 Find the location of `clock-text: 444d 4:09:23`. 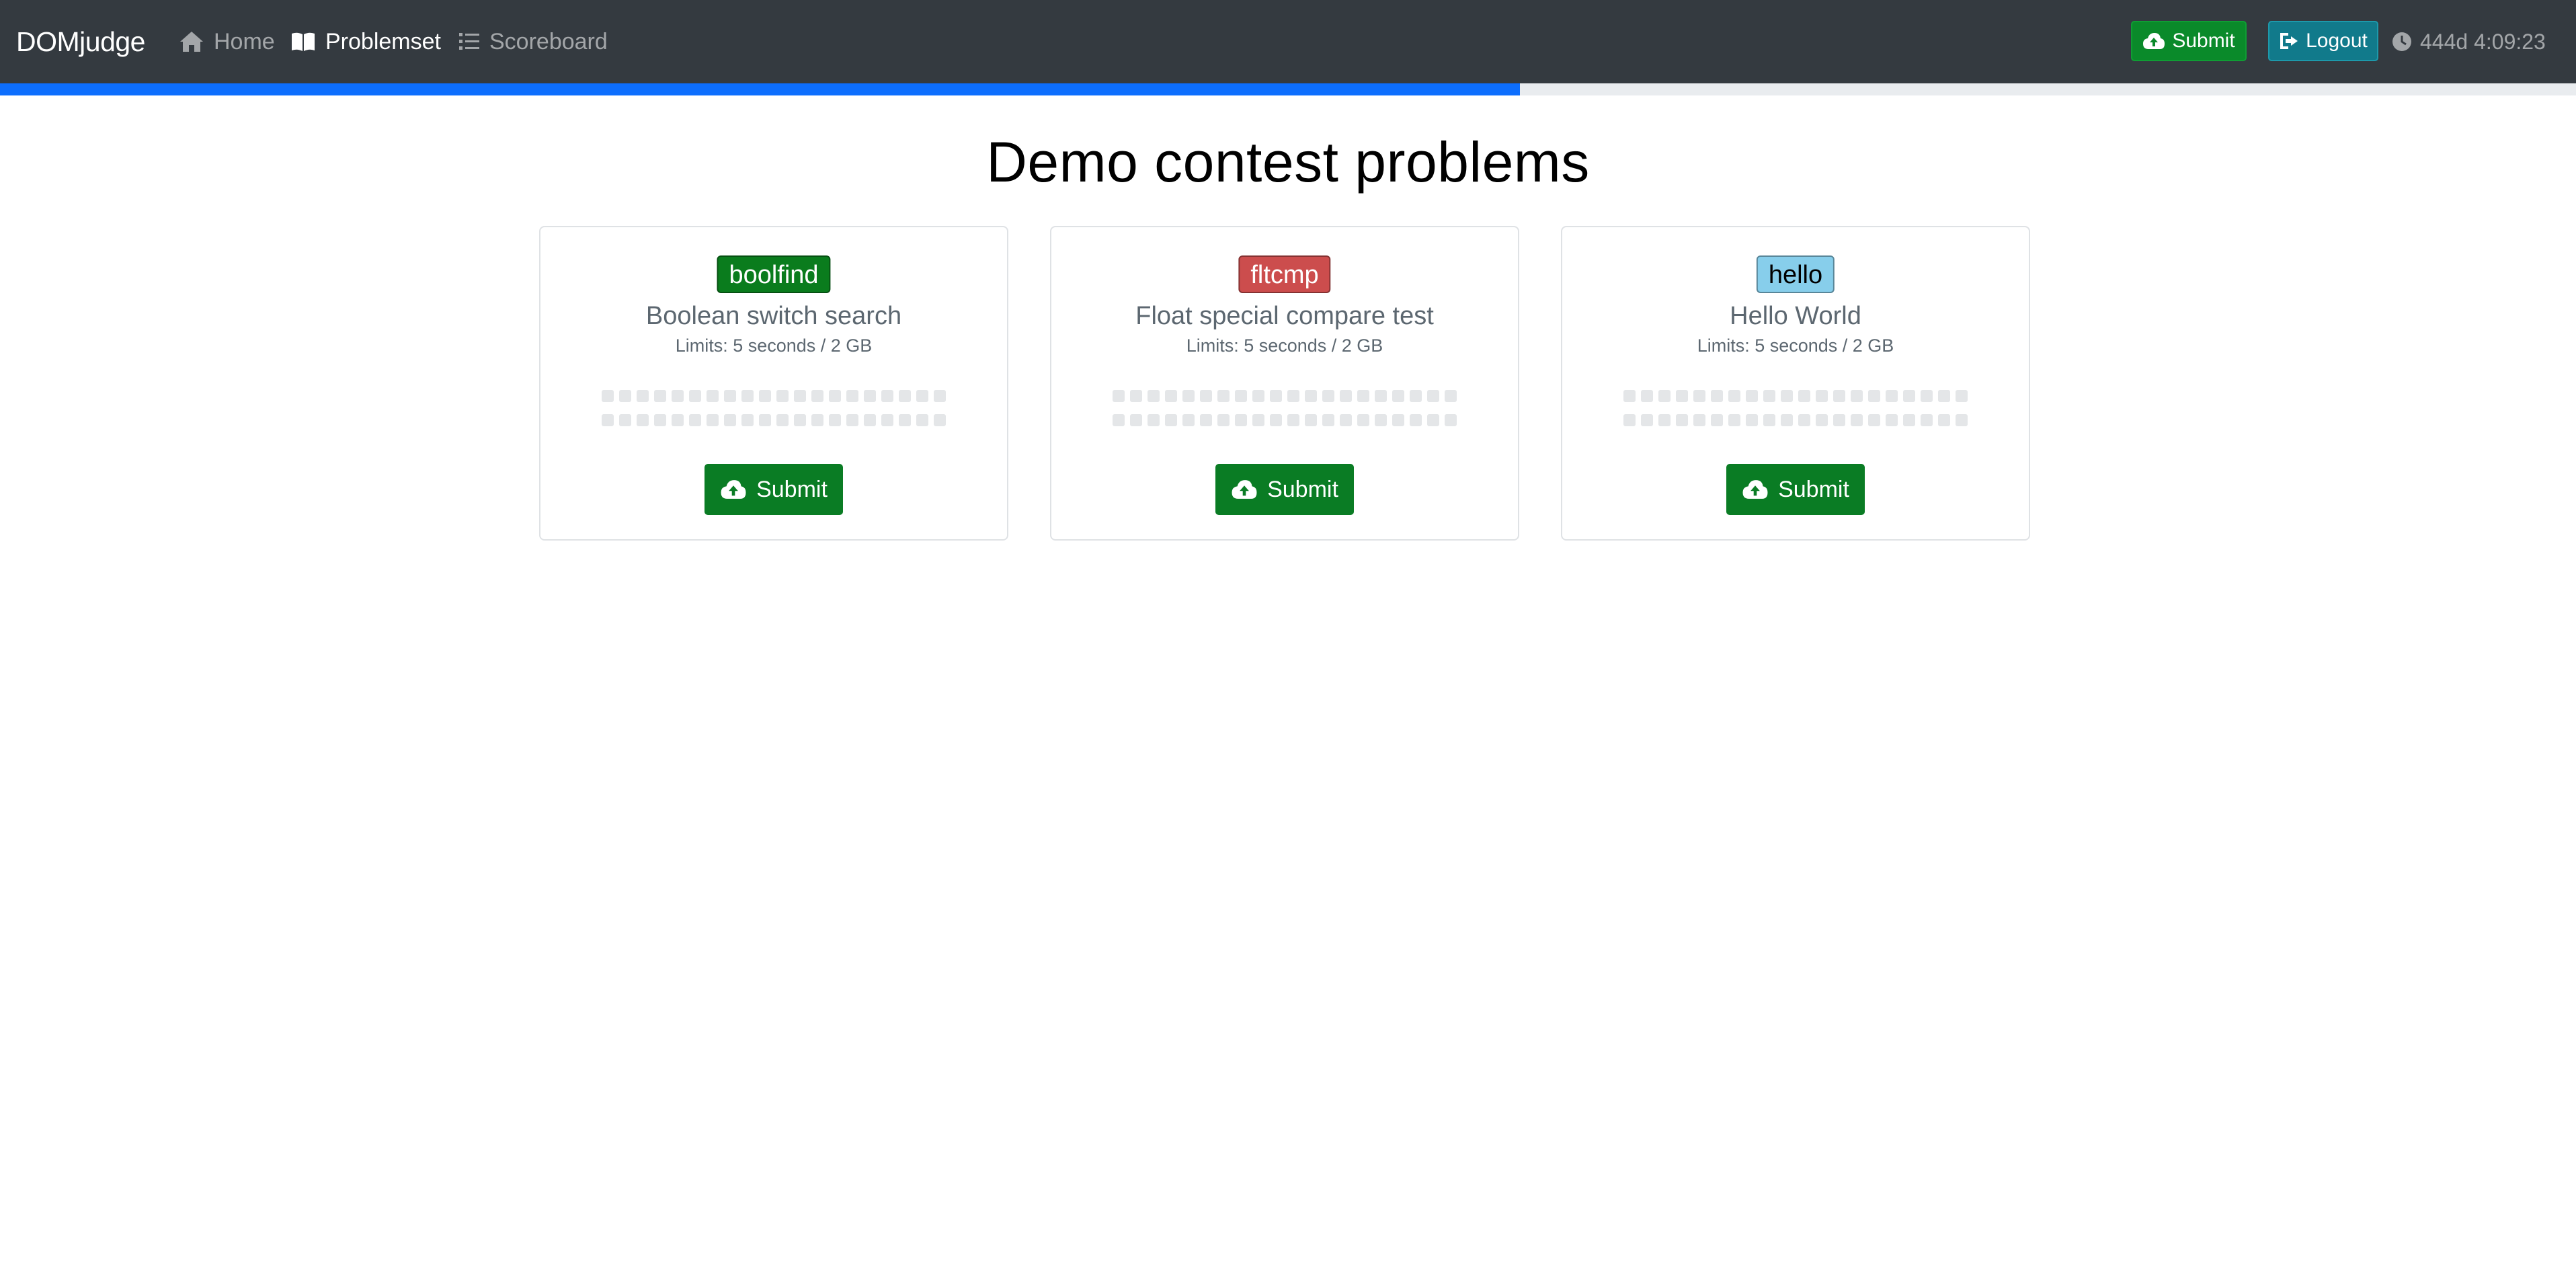

clock-text: 444d 4:09:23 is located at coordinates (2483, 41).